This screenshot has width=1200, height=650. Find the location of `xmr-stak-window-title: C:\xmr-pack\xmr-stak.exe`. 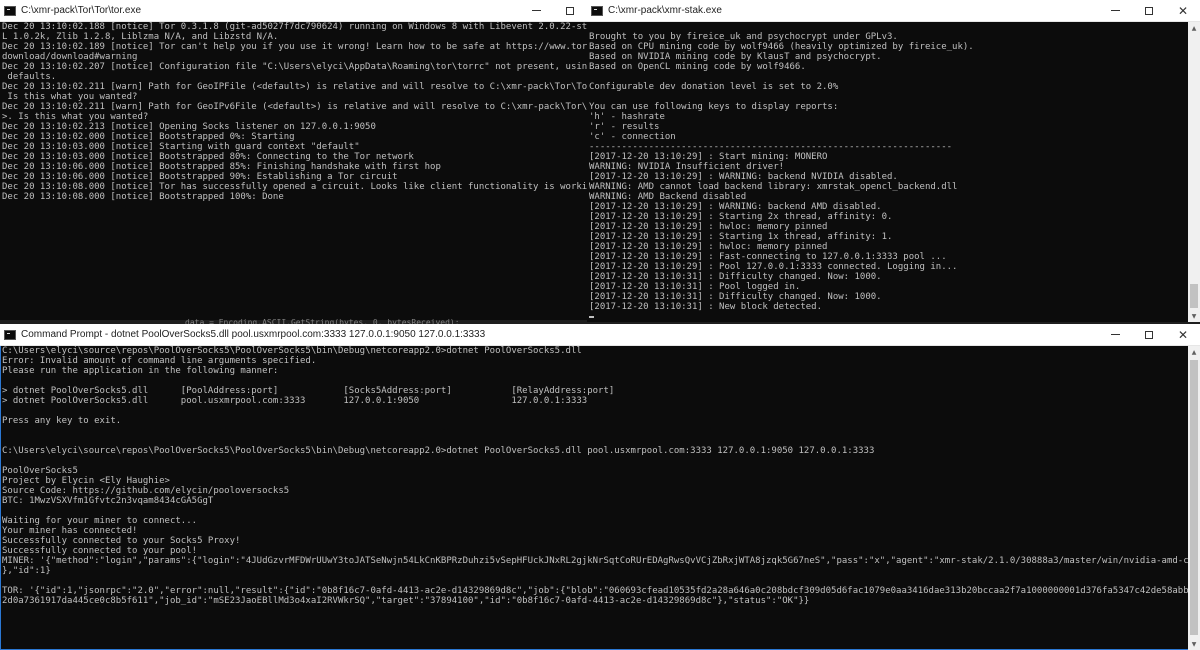

xmr-stak-window-title: C:\xmr-pack\xmr-stak.exe is located at coordinates (665, 10).